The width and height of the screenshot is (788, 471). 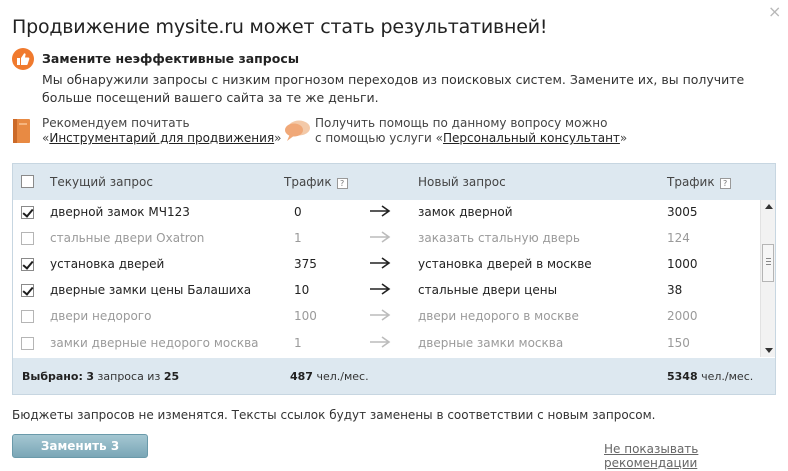 What do you see at coordinates (498, 316) in the screenshot?
I see `new-query-cell: двери недорого в москве` at bounding box center [498, 316].